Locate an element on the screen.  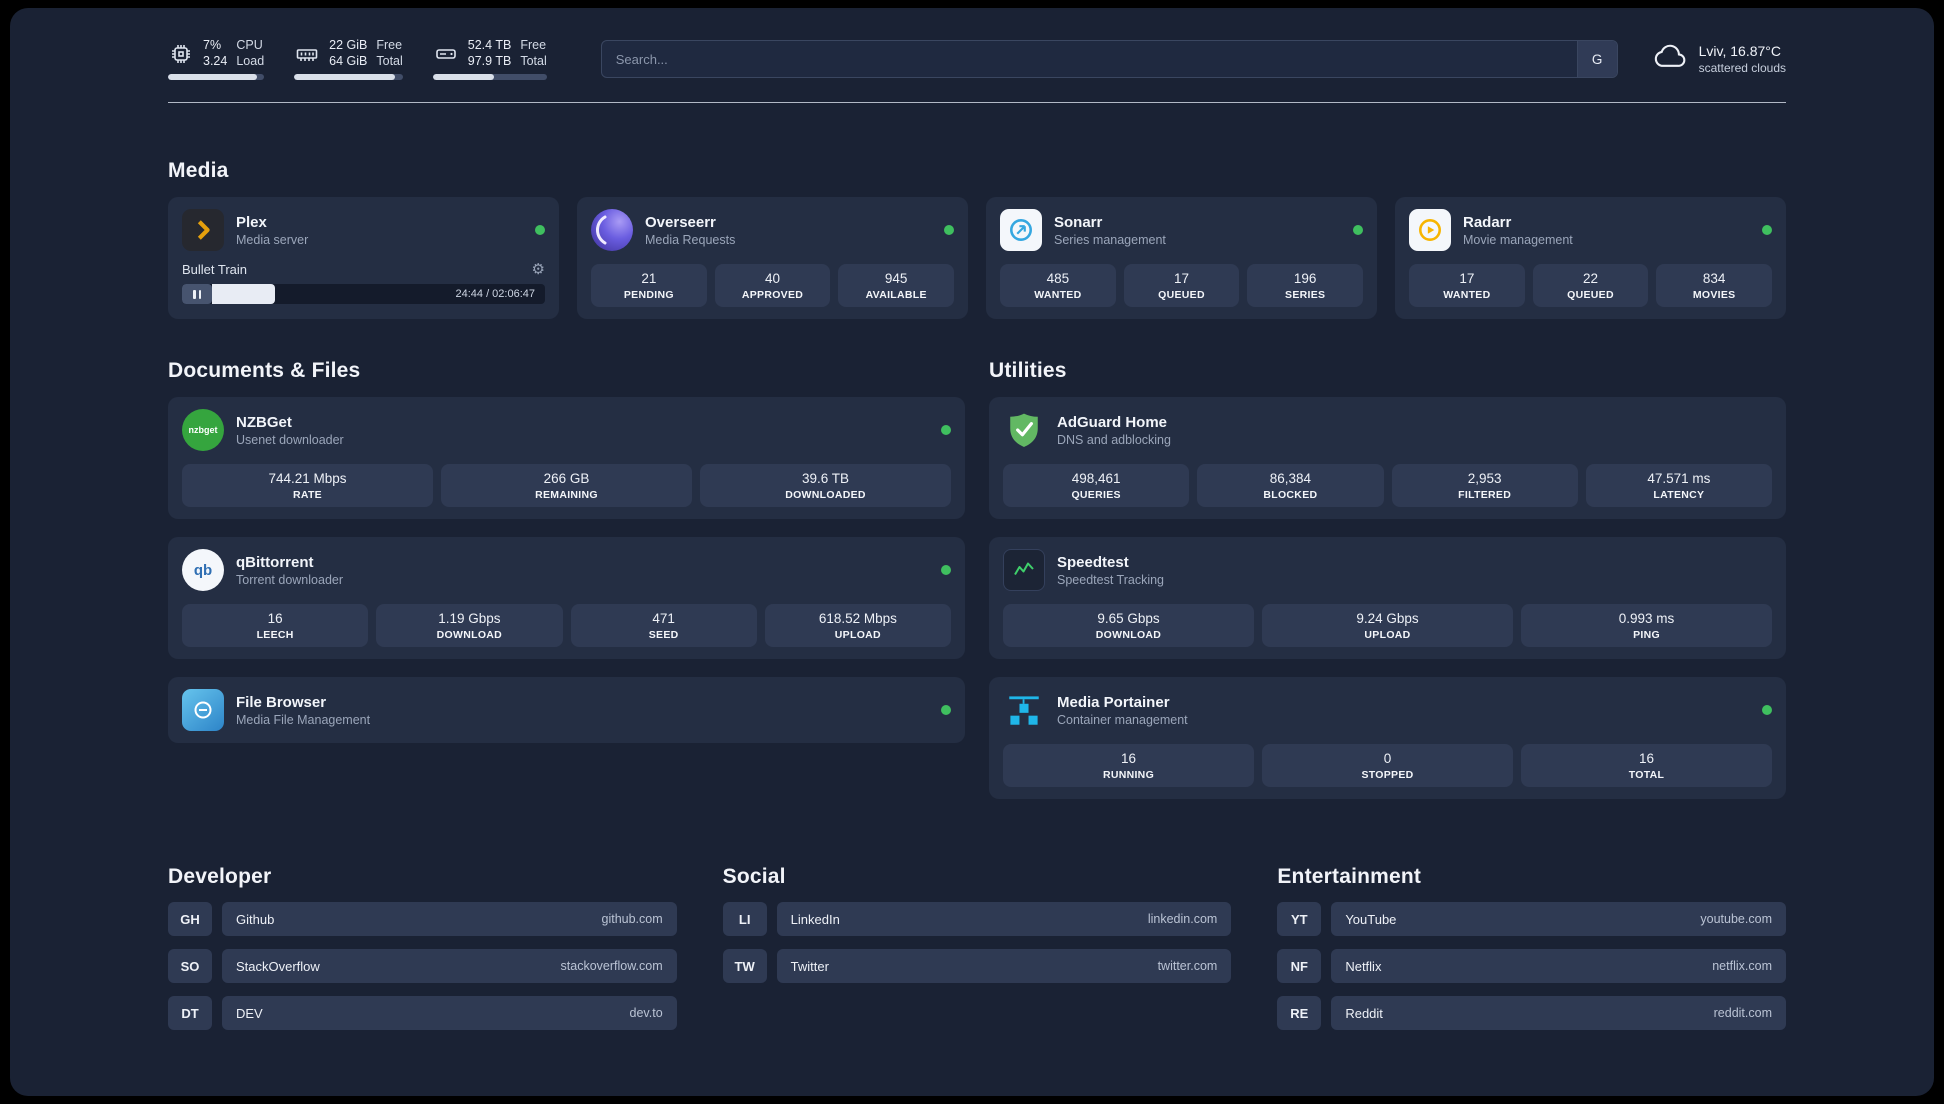
link-badge: GH is located at coordinates (190, 919).